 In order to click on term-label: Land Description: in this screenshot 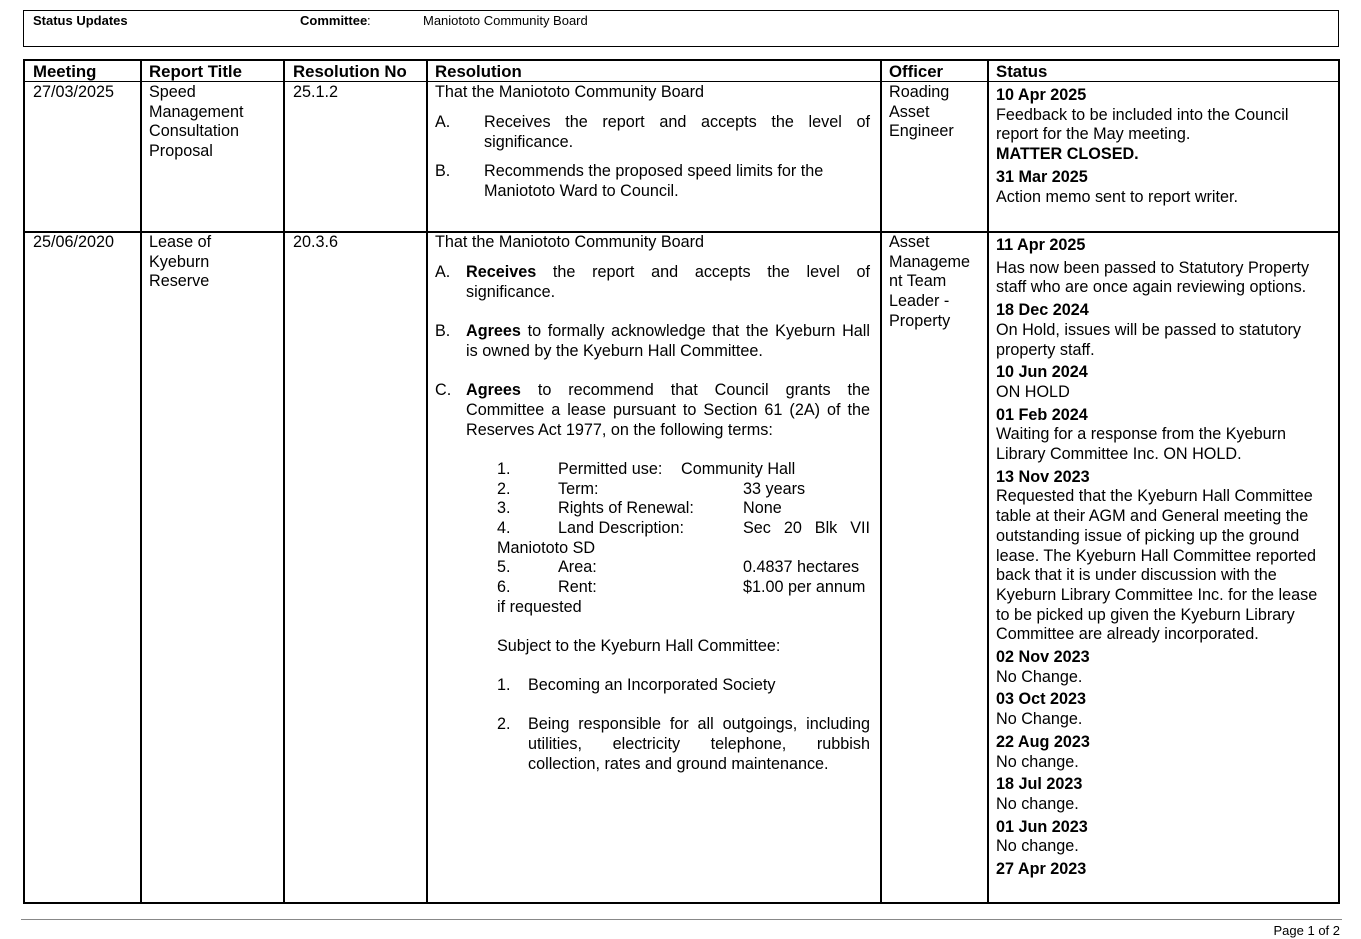, I will do `click(621, 528)`.